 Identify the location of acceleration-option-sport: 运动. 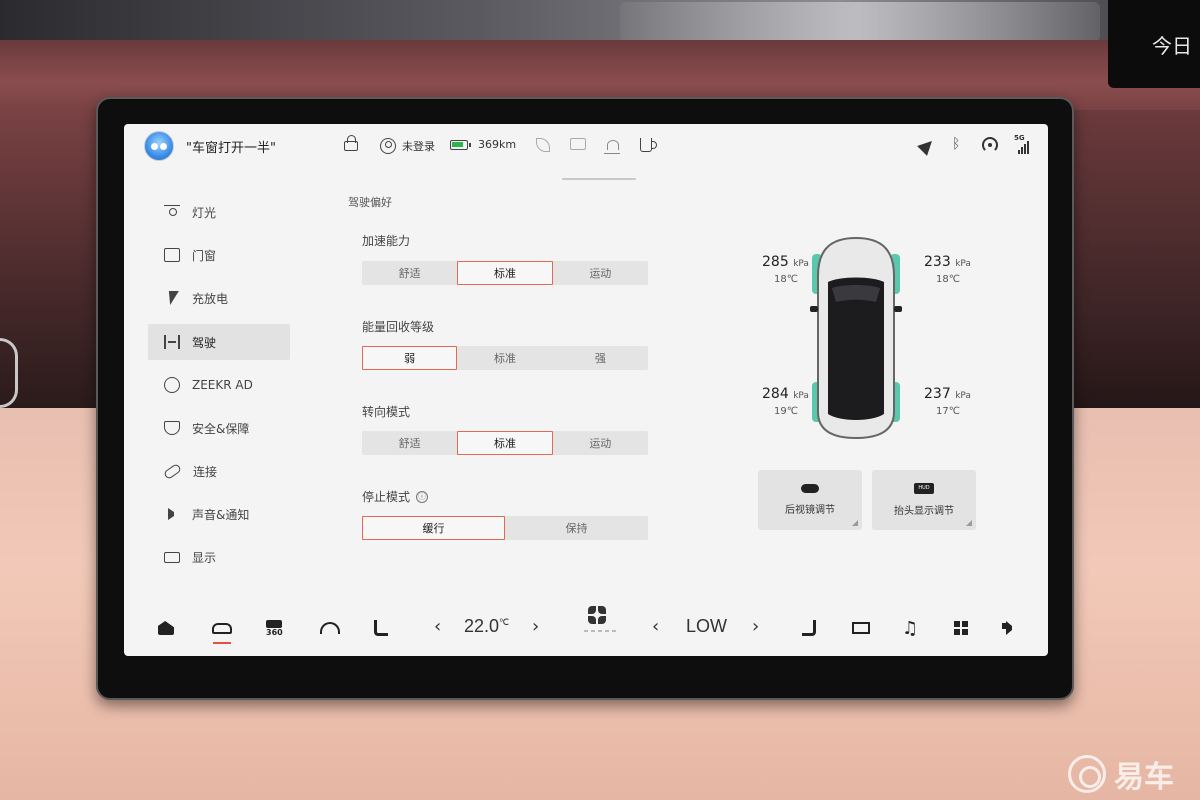
(600, 273).